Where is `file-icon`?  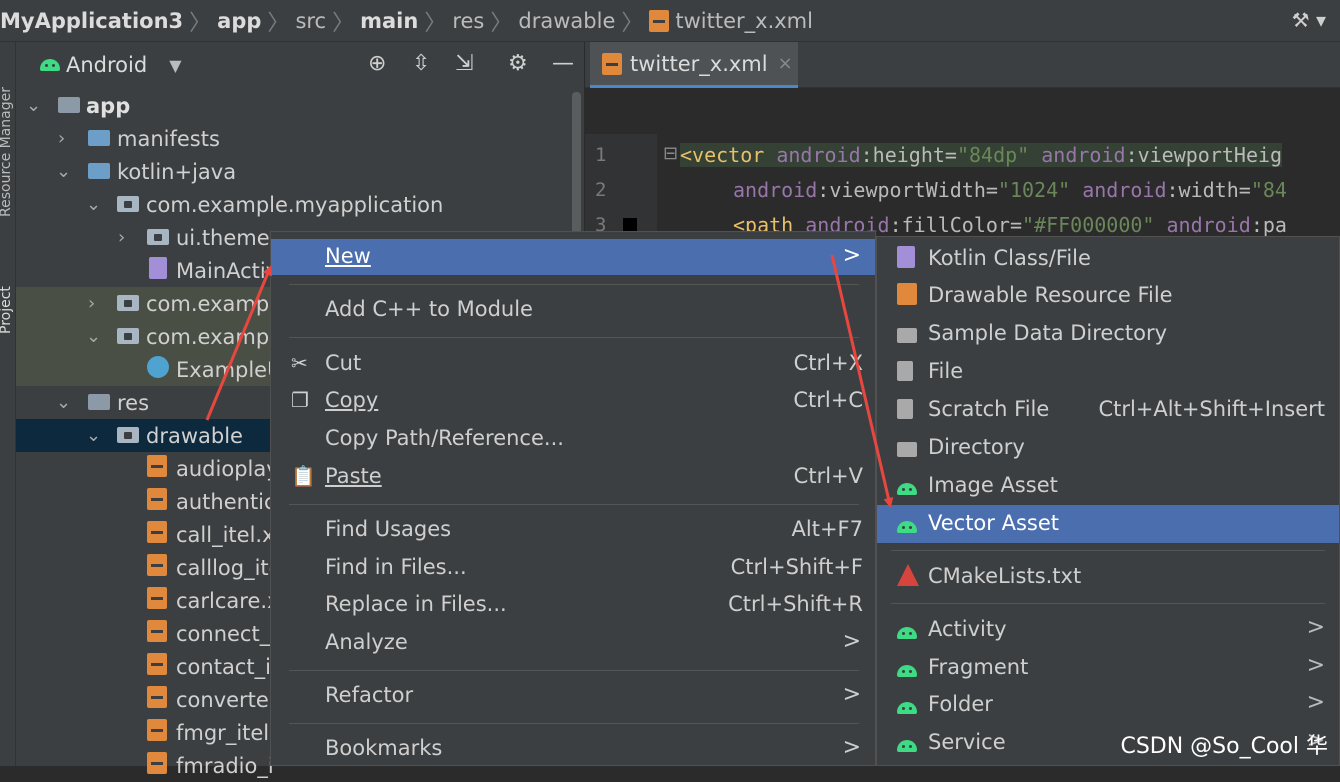
file-icon is located at coordinates (905, 371).